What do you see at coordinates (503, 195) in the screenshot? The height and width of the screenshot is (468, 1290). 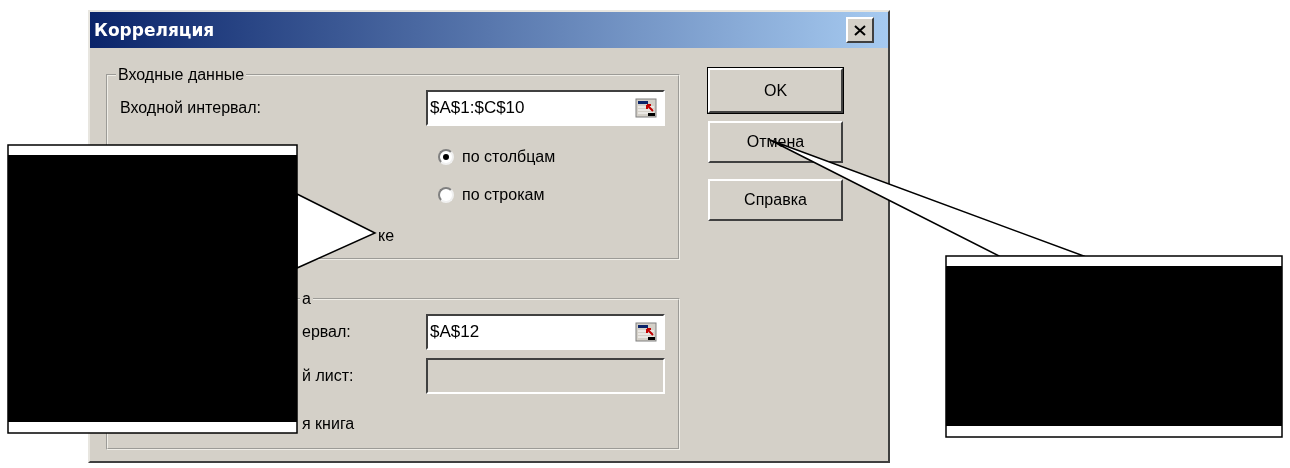 I see `option-label: по строкам` at bounding box center [503, 195].